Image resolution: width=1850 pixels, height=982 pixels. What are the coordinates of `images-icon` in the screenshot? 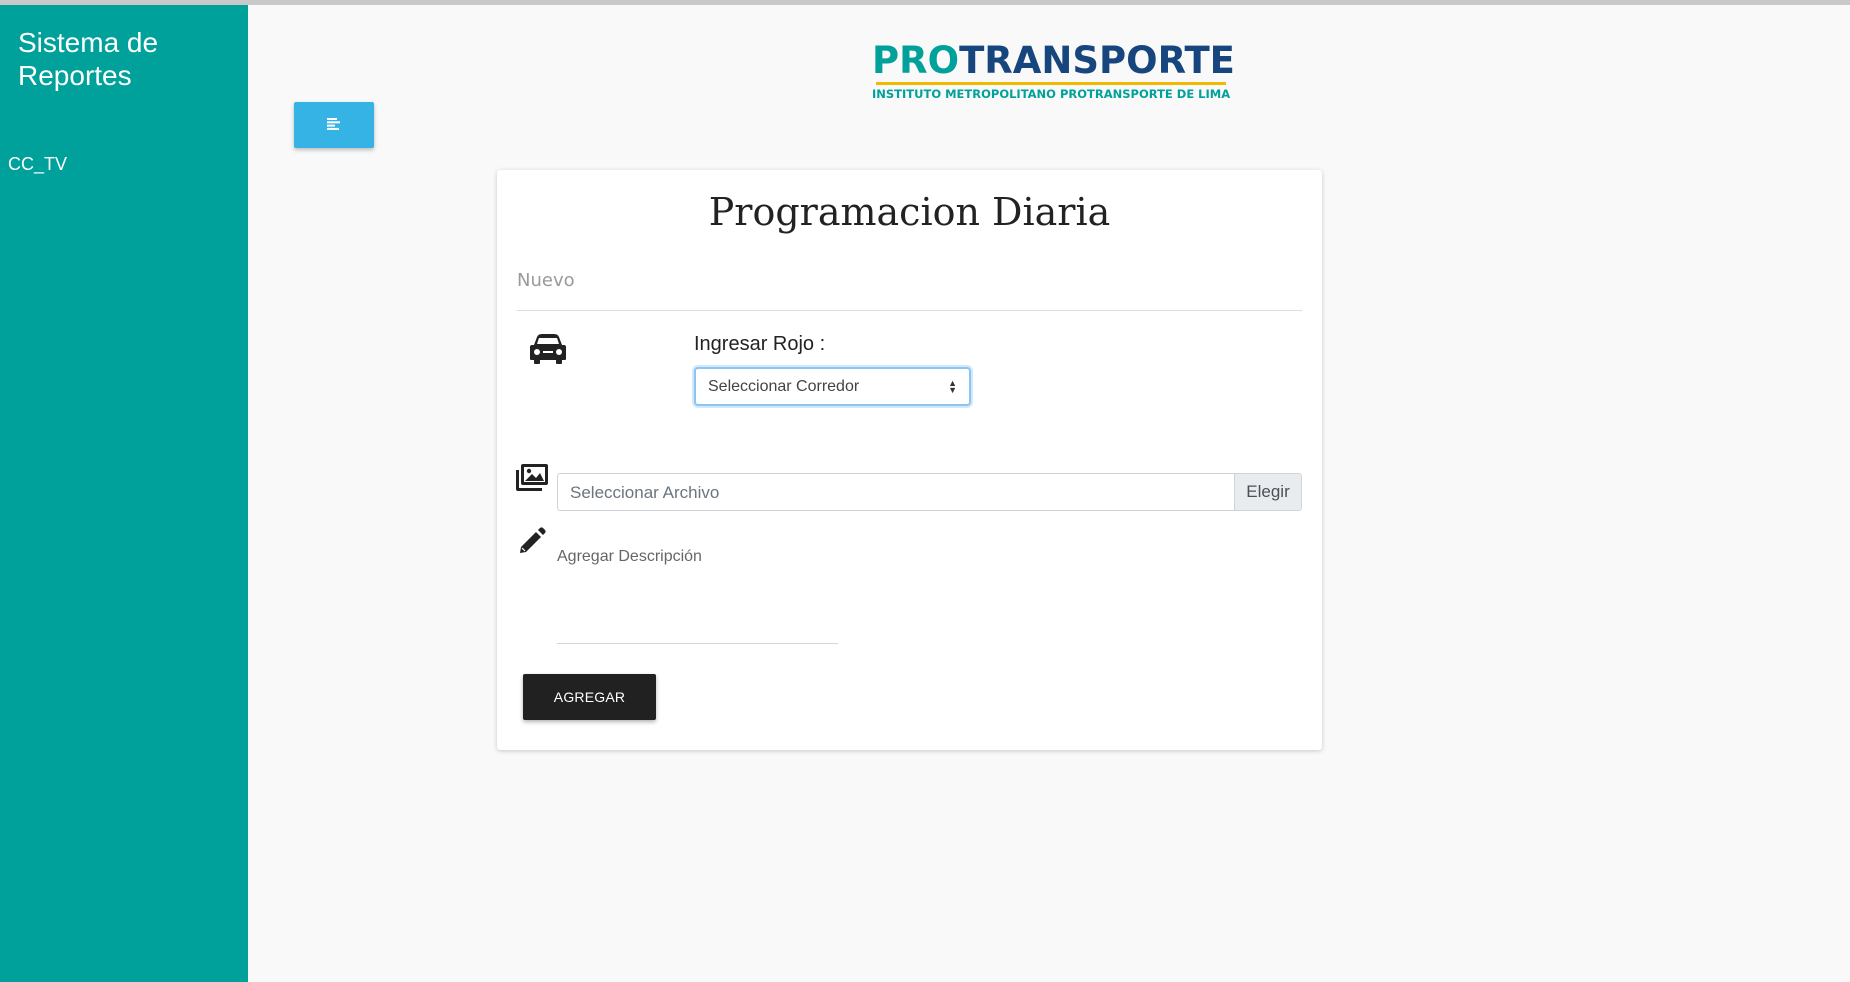 It's located at (532, 480).